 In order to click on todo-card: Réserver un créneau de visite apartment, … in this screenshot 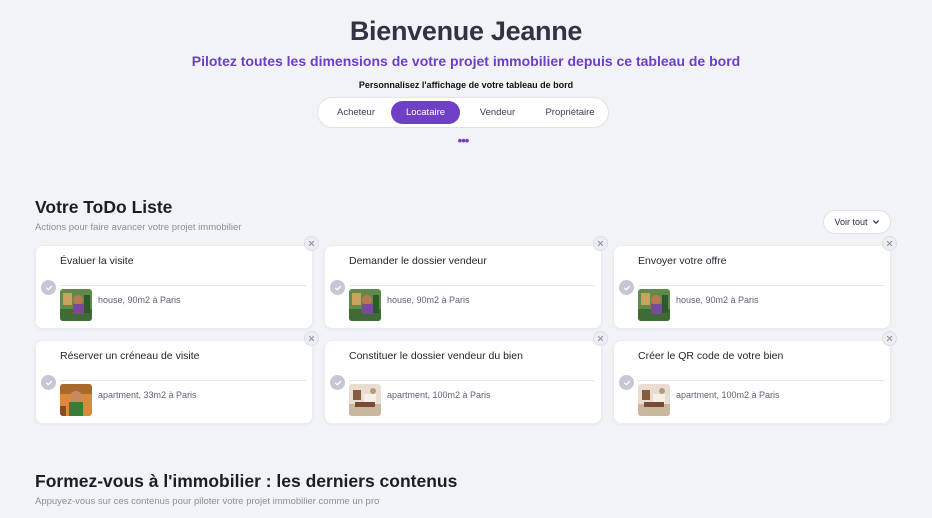, I will do `click(177, 377)`.